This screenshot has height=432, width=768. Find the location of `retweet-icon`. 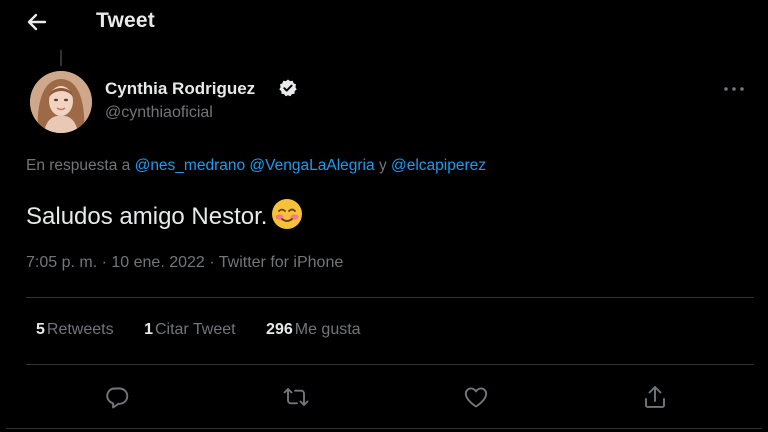

retweet-icon is located at coordinates (296, 397).